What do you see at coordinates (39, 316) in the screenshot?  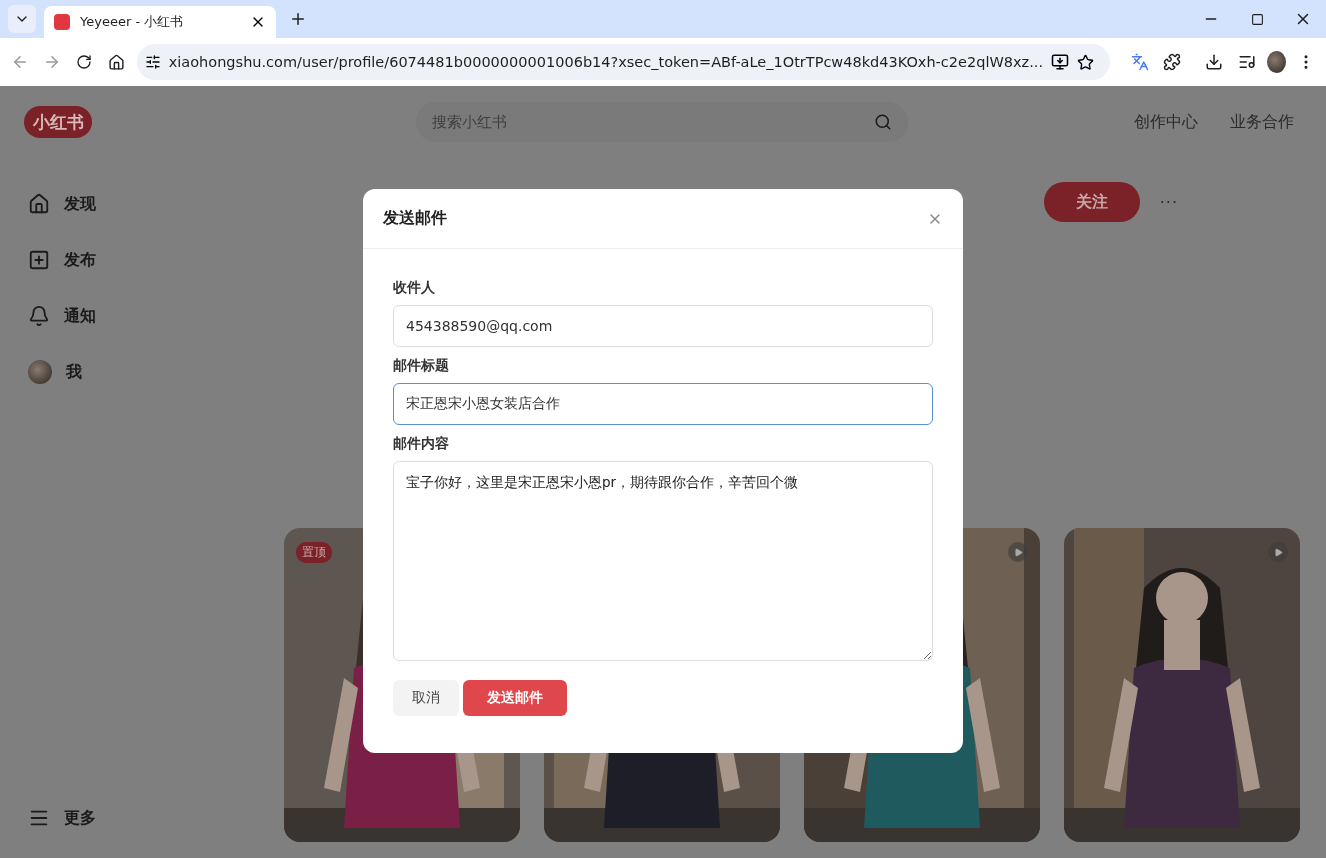 I see `bell-icon` at bounding box center [39, 316].